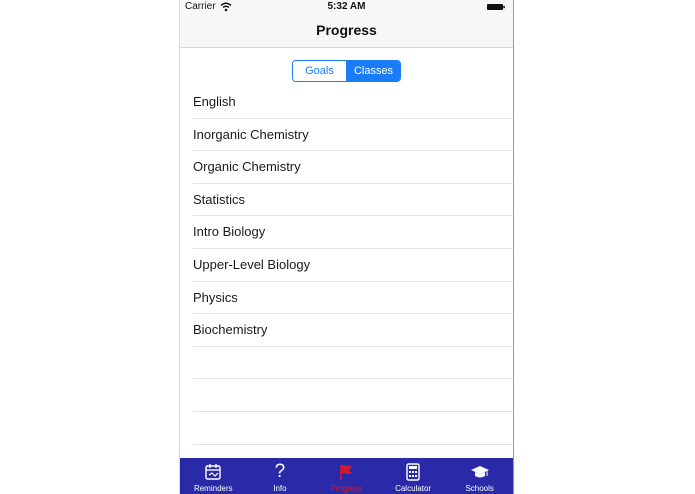 The width and height of the screenshot is (695, 494). What do you see at coordinates (353, 330) in the screenshot?
I see `list-item: Biochemistry` at bounding box center [353, 330].